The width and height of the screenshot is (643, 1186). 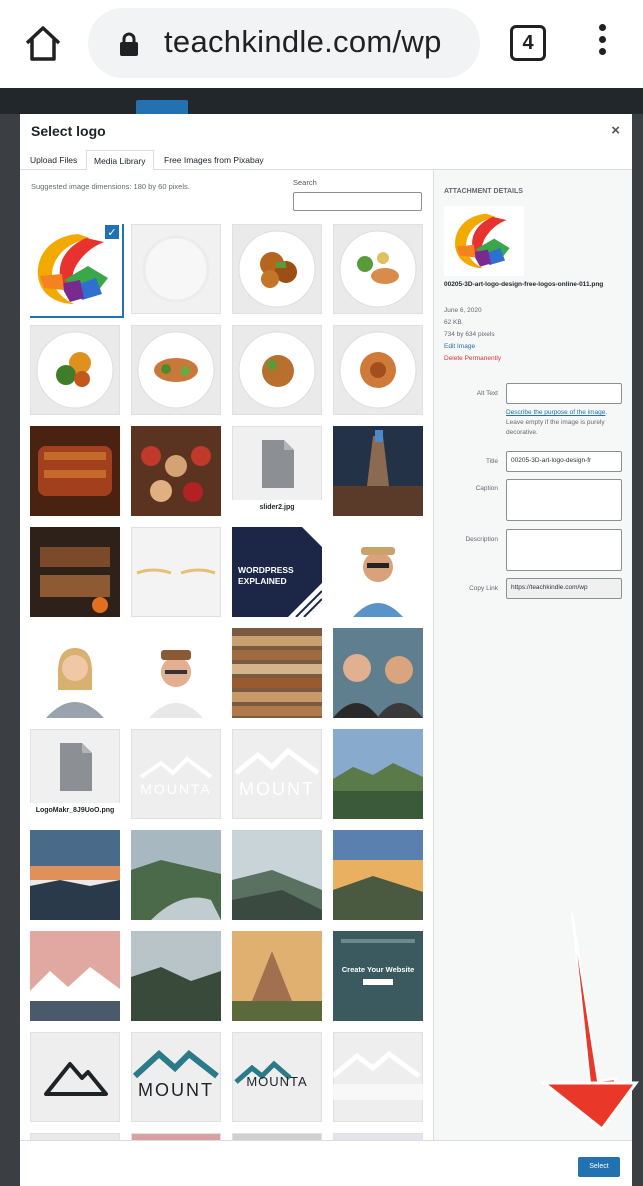 What do you see at coordinates (277, 508) in the screenshot?
I see `file-name: slider2.jpg` at bounding box center [277, 508].